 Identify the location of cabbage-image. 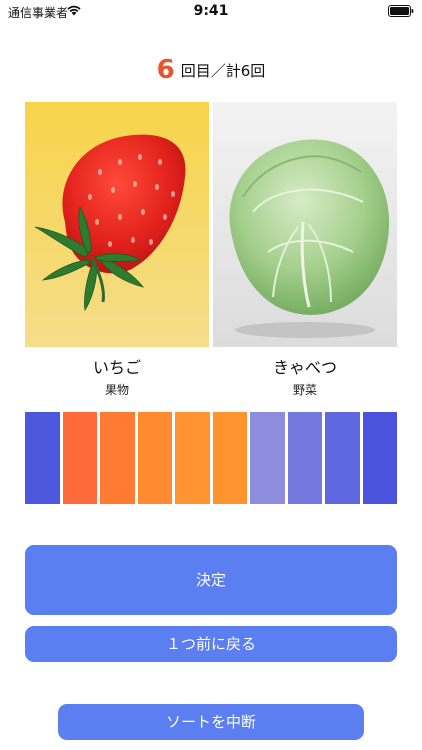
(305, 224).